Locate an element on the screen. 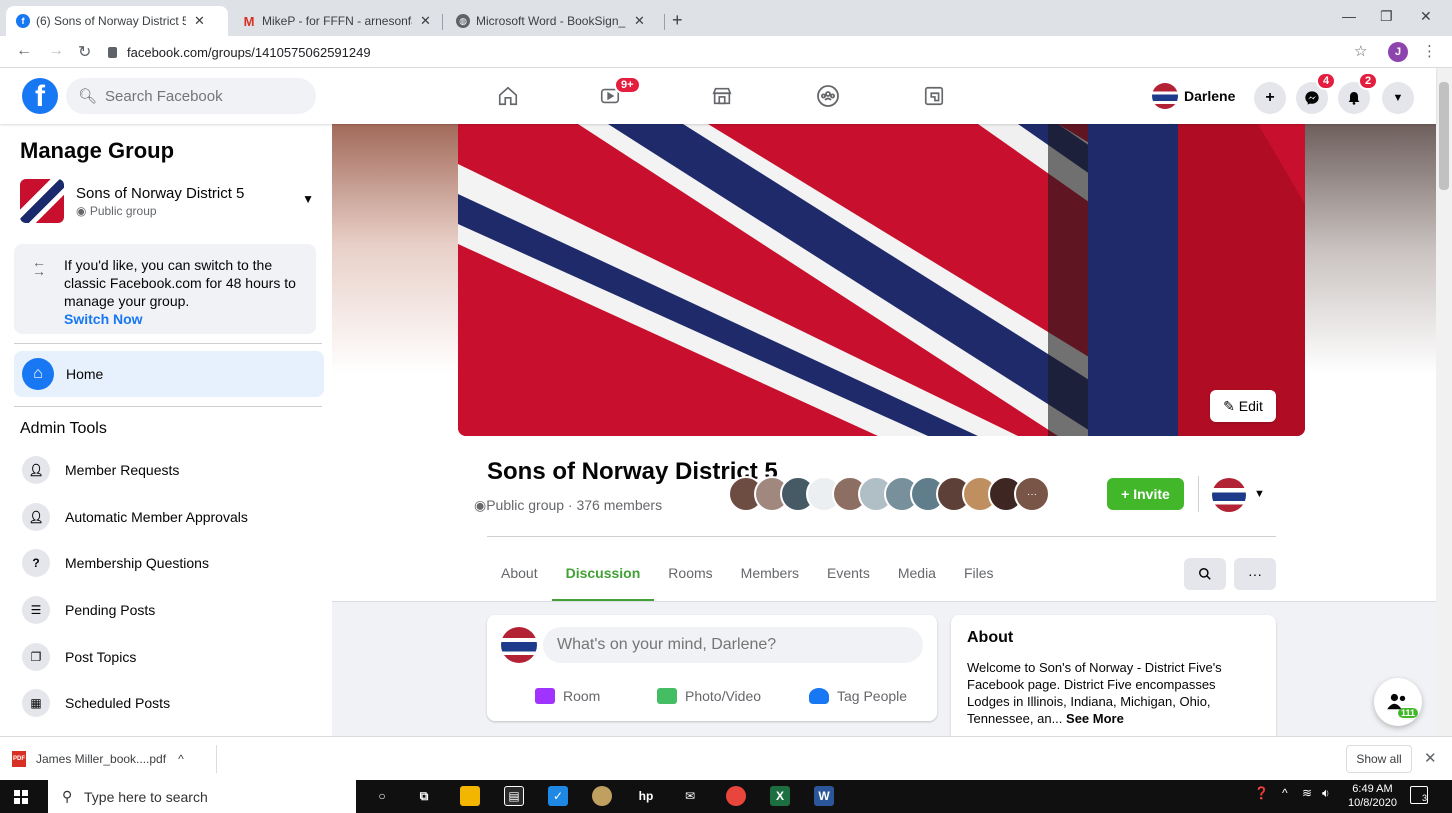 This screenshot has width=1452, height=813. caret-down-icon: ▼ is located at coordinates (1259, 494).